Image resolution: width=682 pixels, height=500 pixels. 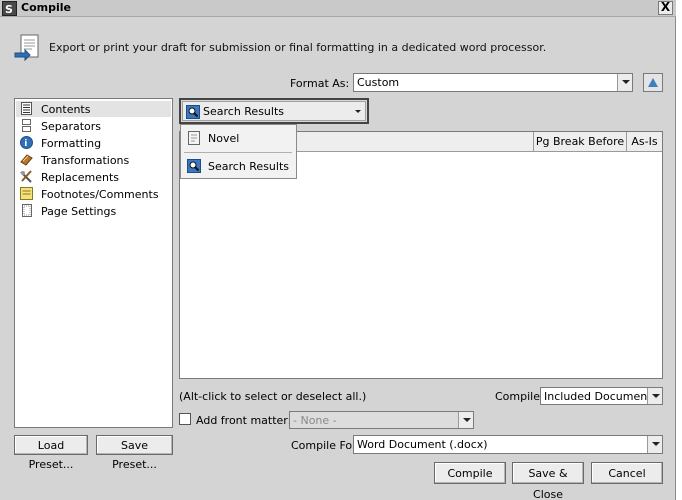 I want to click on sidebar-item-replacements: Replacements, so click(x=93, y=177).